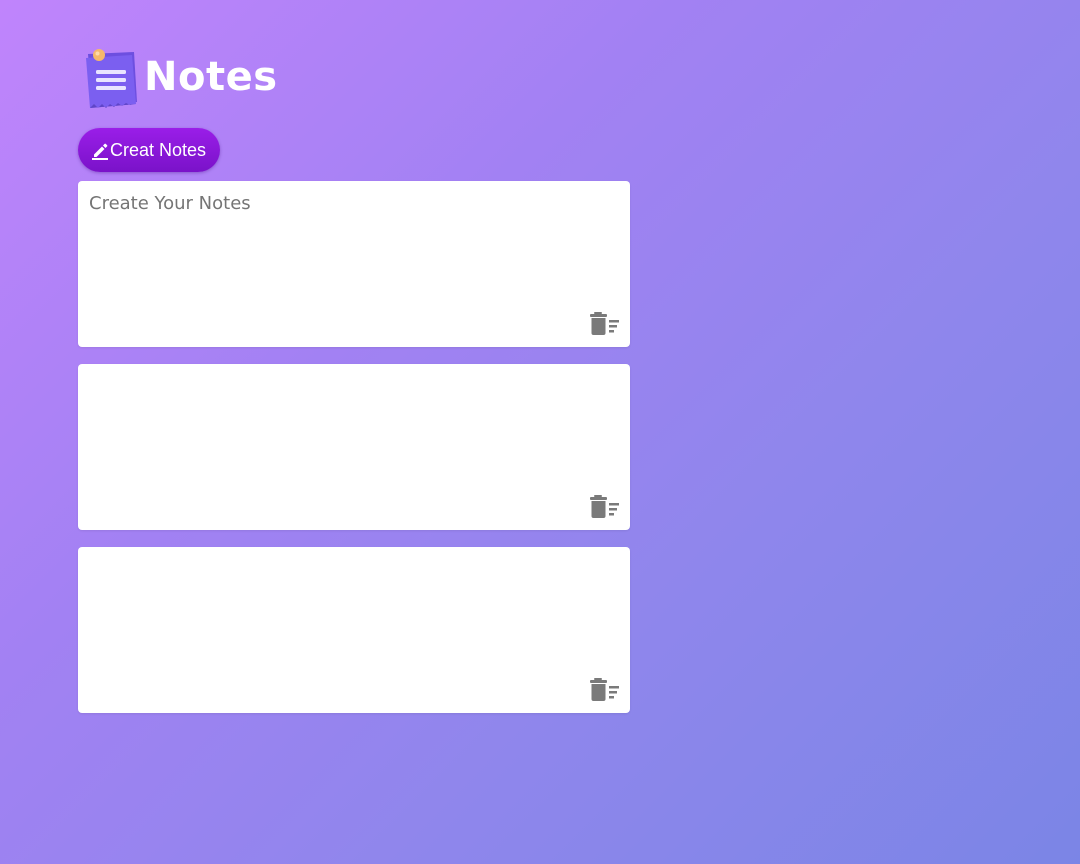 This screenshot has width=1080, height=864. I want to click on create-notes-button: Creat Notes, so click(149, 150).